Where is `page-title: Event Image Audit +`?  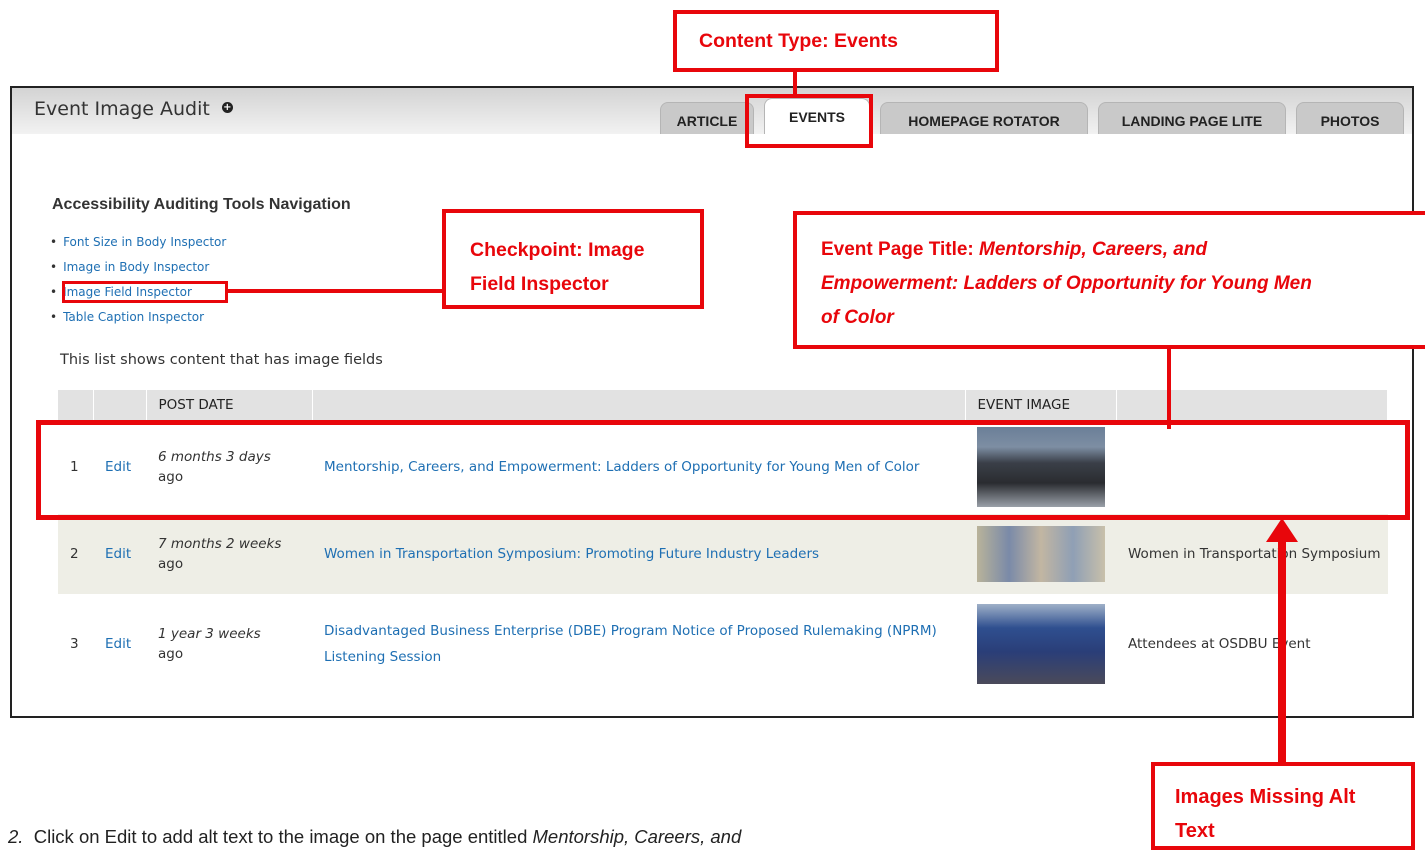 page-title: Event Image Audit + is located at coordinates (133, 109).